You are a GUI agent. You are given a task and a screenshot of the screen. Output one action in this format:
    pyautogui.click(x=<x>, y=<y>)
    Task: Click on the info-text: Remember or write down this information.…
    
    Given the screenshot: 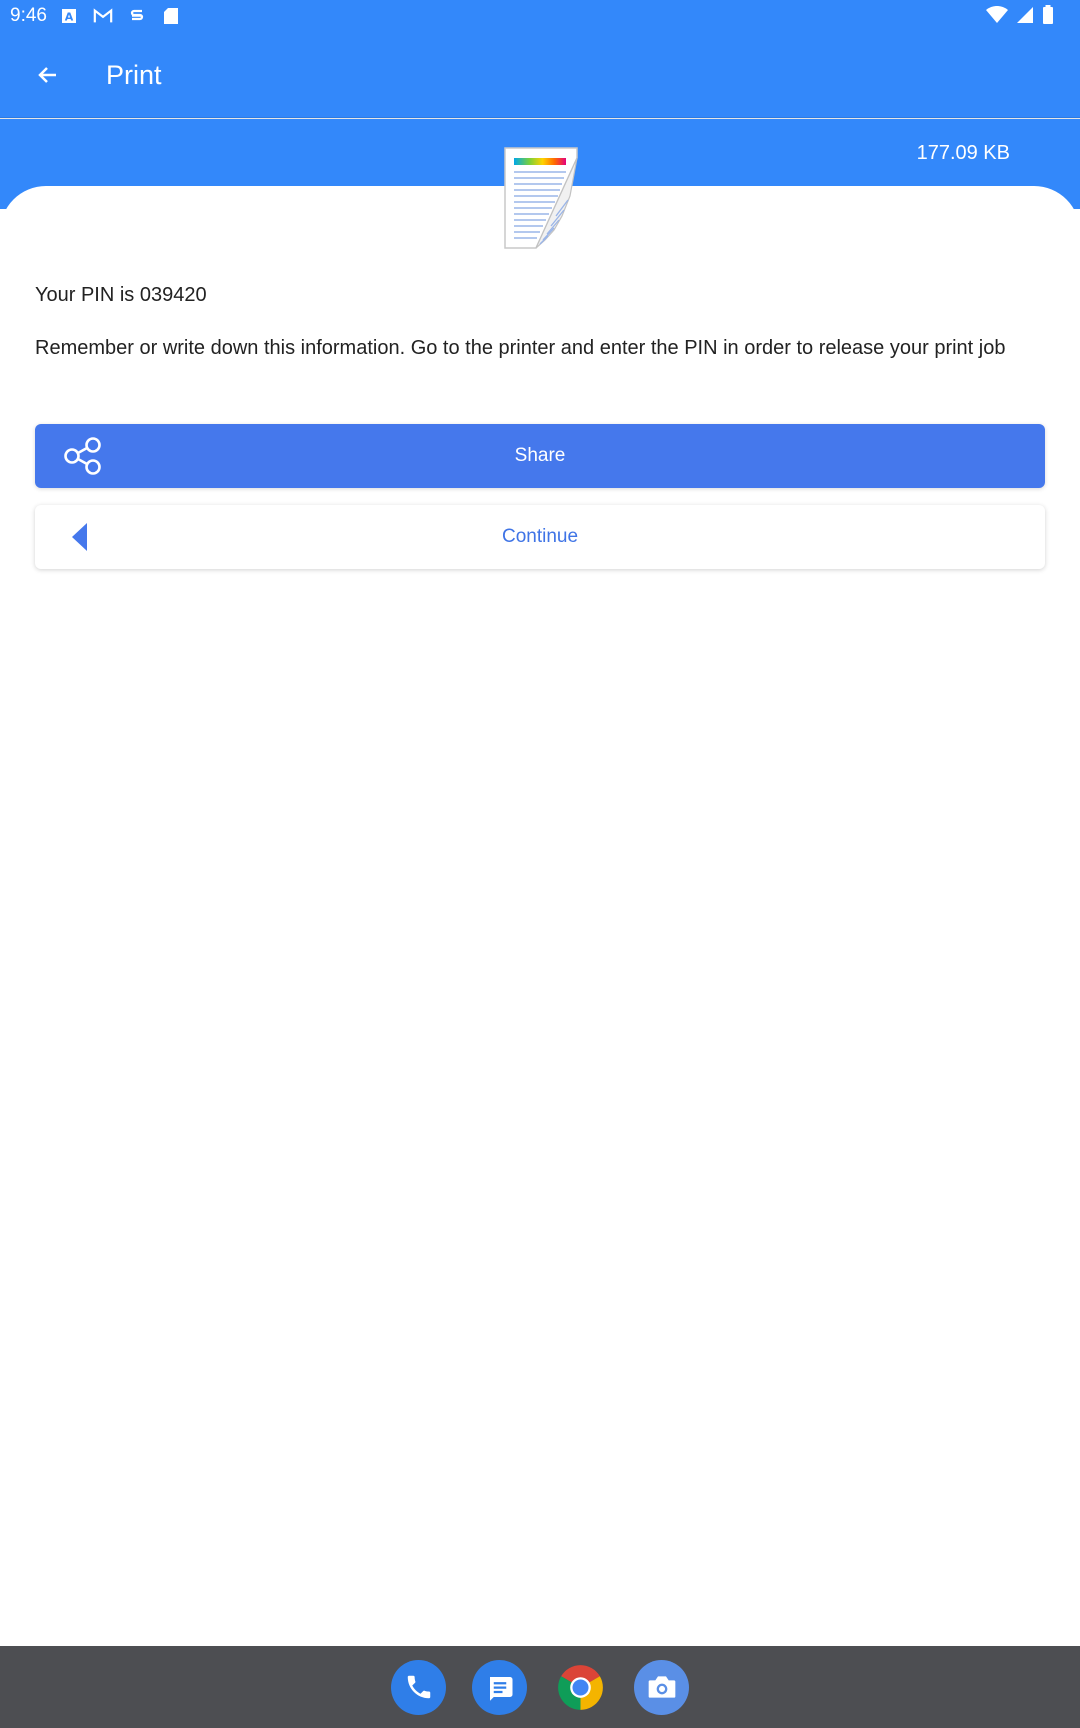 What is the action you would take?
    pyautogui.click(x=520, y=348)
    